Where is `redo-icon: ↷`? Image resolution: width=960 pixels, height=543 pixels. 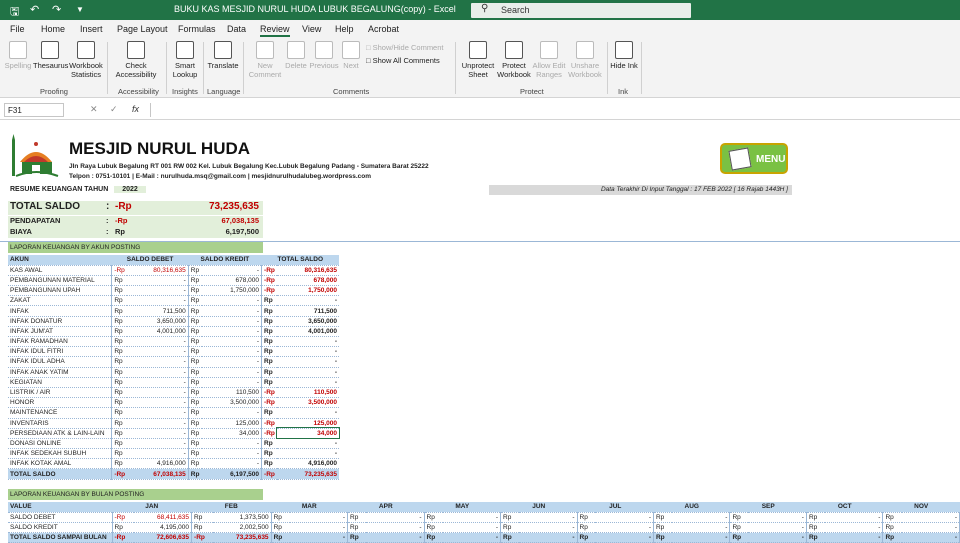
redo-icon: ↷ is located at coordinates (56, 9).